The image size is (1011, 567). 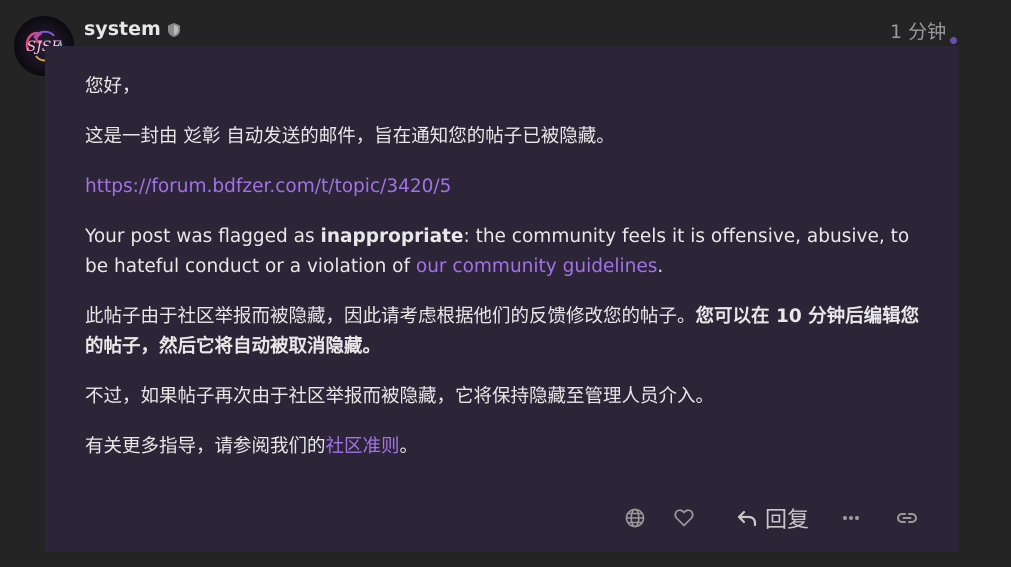 What do you see at coordinates (537, 266) in the screenshot?
I see `guidelines-link: our community guidelines` at bounding box center [537, 266].